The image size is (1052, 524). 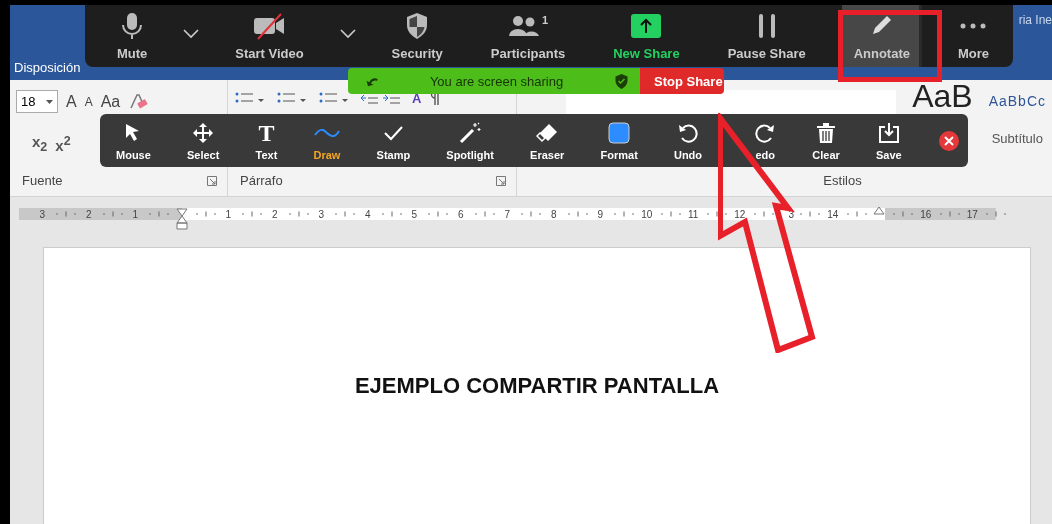 I want to click on trash-icon, so click(x=826, y=132).